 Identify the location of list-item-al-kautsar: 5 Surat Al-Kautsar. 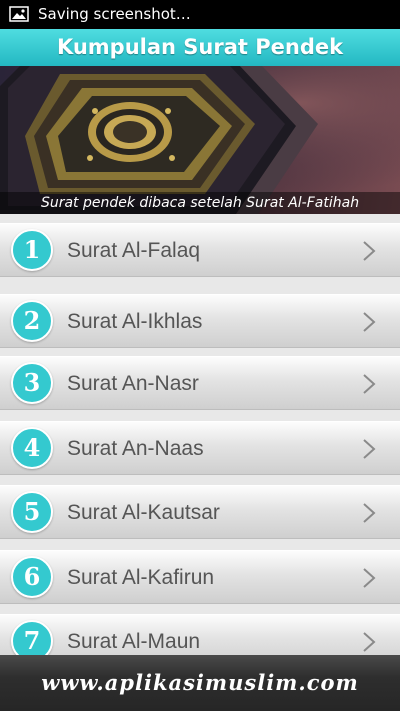
(200, 512).